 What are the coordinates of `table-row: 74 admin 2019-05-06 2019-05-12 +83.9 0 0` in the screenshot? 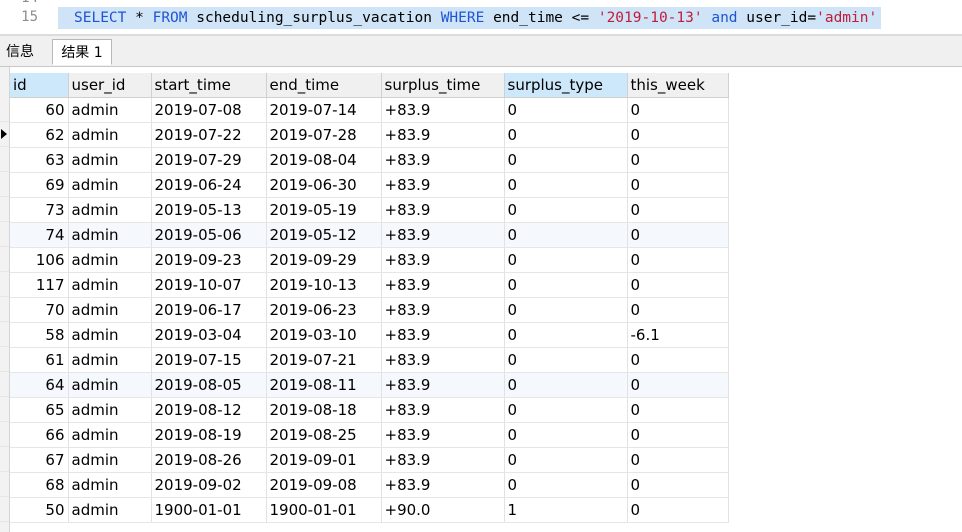 It's located at (369, 235).